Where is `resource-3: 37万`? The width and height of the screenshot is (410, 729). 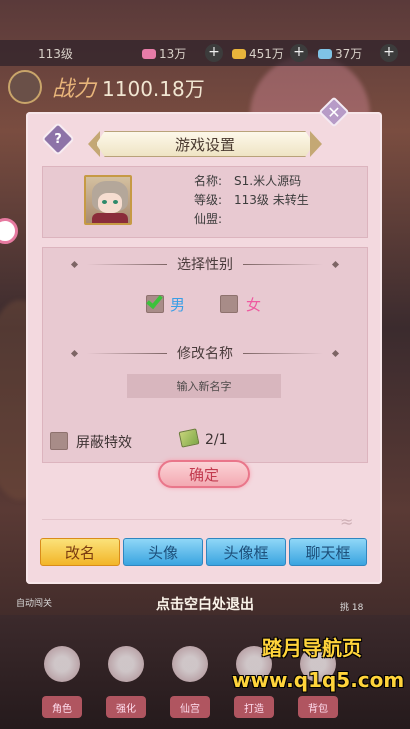 resource-3: 37万 is located at coordinates (340, 53).